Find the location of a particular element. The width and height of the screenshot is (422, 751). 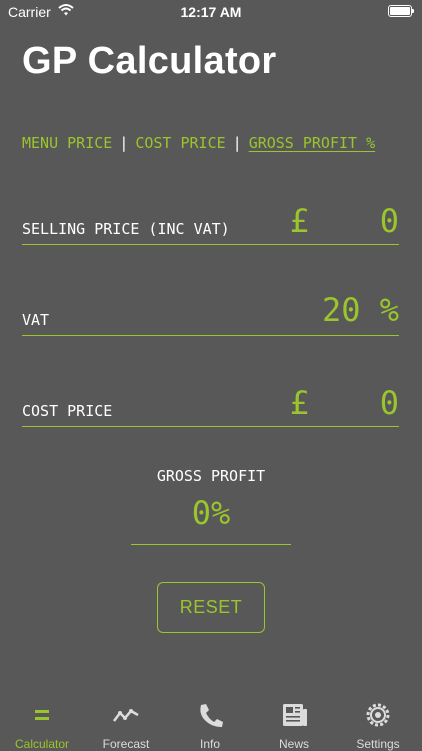

gear-icon is located at coordinates (378, 715).